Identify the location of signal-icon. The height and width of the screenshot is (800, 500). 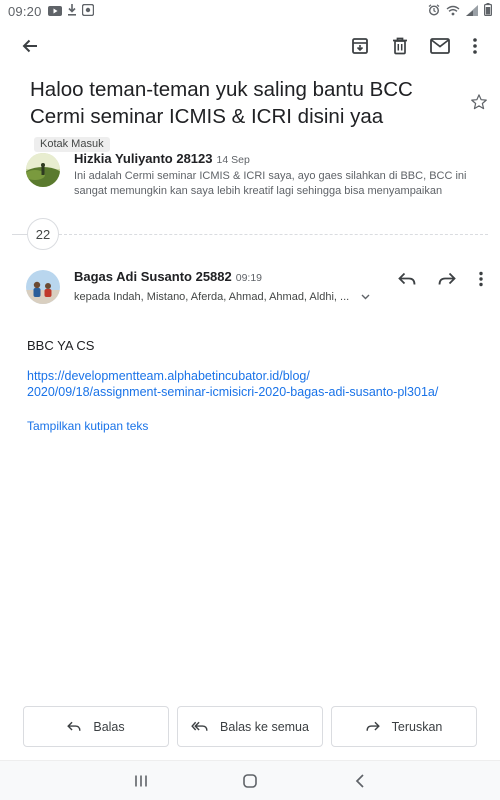
(472, 11).